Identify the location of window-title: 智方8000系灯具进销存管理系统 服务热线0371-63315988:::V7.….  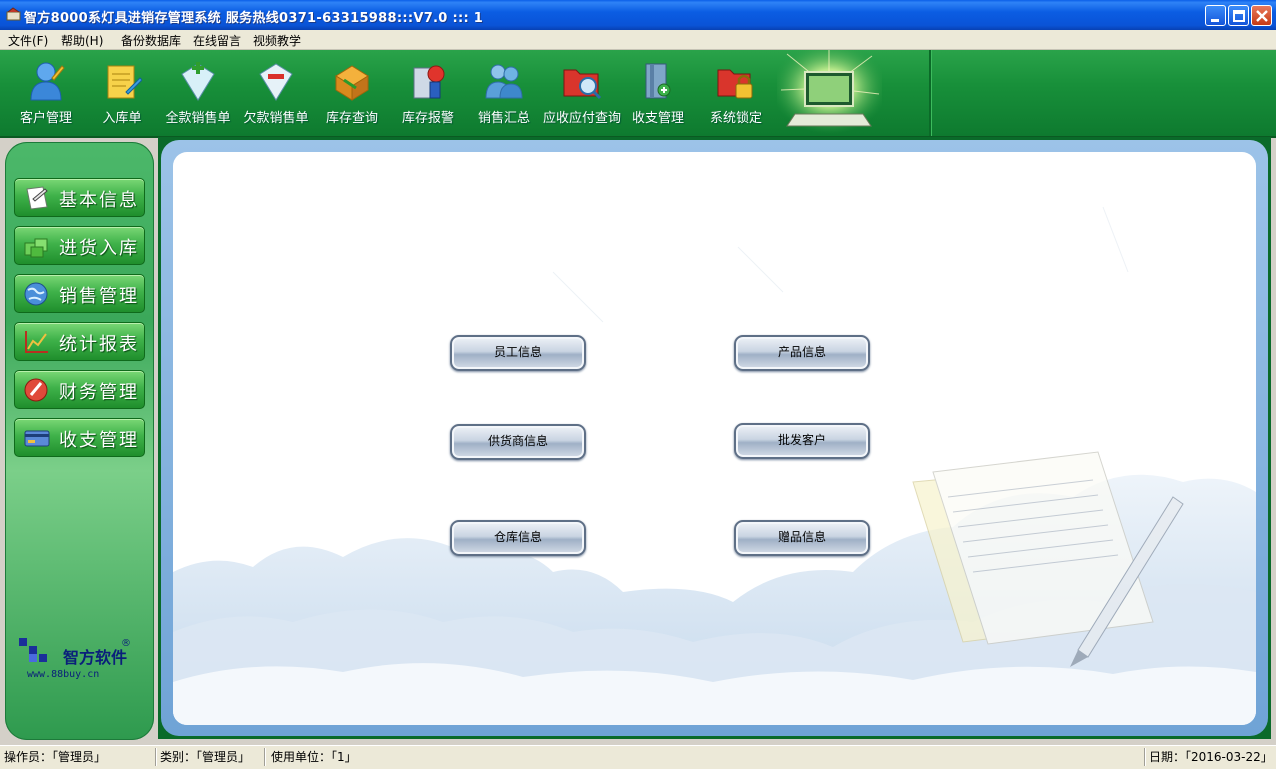
(254, 18).